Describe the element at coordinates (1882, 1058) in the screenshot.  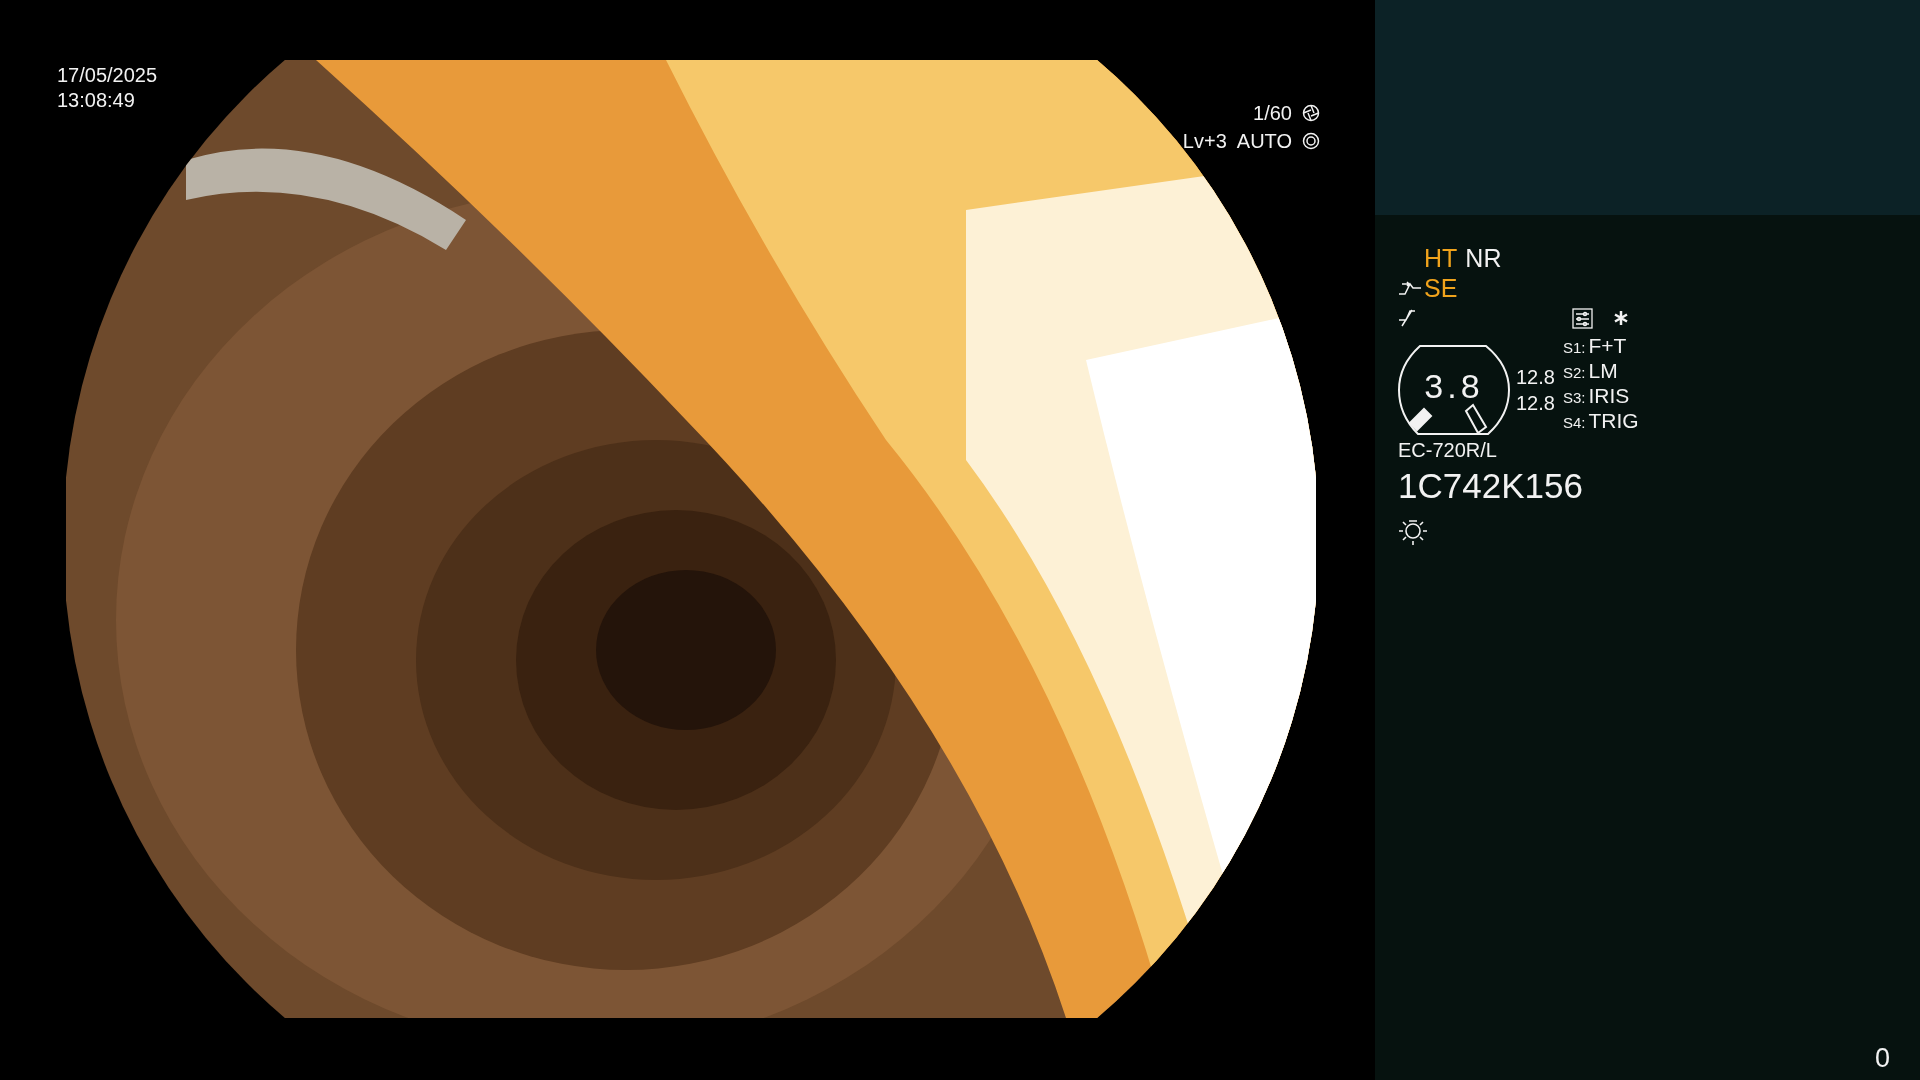
I see `counter-text: 0` at that location.